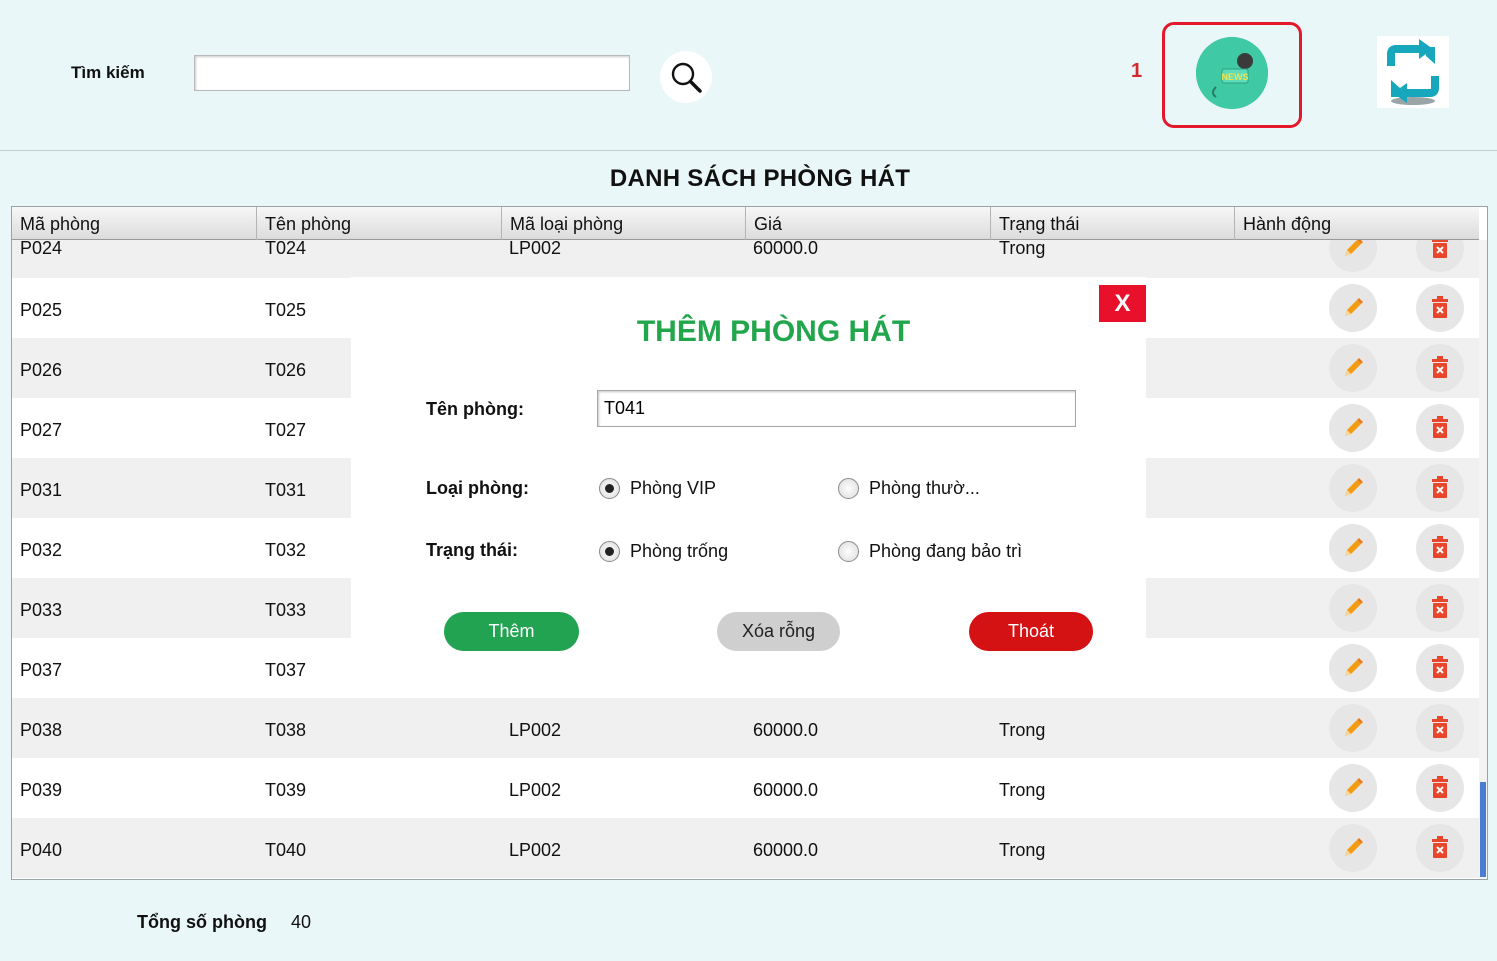  I want to click on cell-room-name: T033, so click(286, 610).